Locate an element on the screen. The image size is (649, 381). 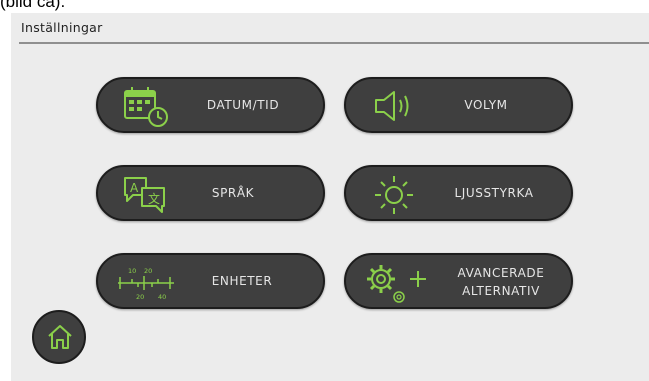
header-divider is located at coordinates (334, 43).